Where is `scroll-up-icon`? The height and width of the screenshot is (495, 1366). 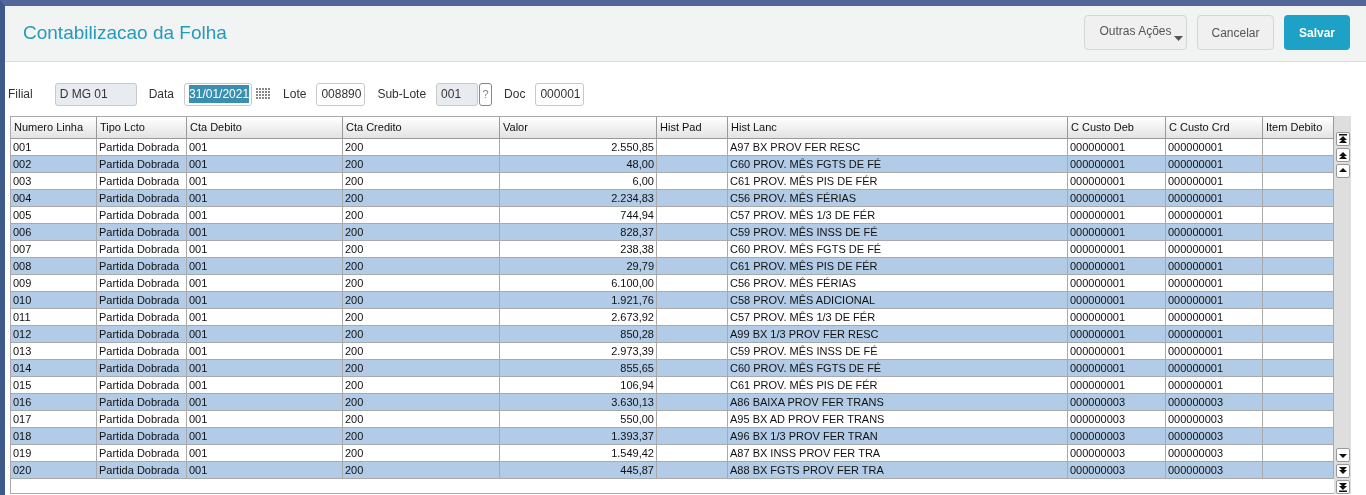 scroll-up-icon is located at coordinates (1342, 171).